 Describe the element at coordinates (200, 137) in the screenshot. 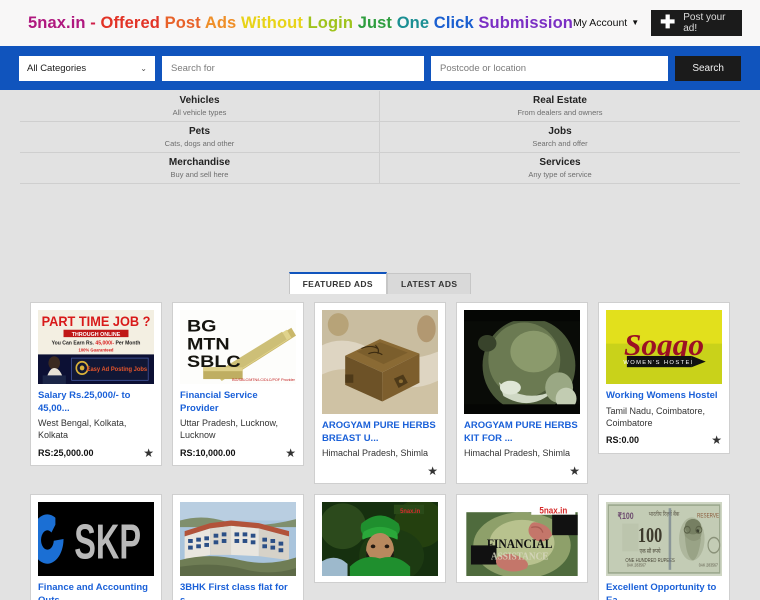

I see `category-cell-pets: Pets Cats, dogs and other` at that location.